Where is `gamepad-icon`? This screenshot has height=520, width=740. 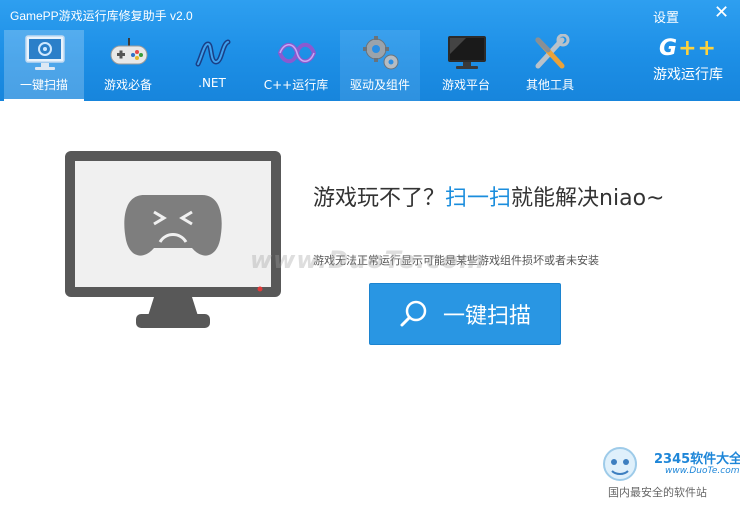
gamepad-icon is located at coordinates (129, 51).